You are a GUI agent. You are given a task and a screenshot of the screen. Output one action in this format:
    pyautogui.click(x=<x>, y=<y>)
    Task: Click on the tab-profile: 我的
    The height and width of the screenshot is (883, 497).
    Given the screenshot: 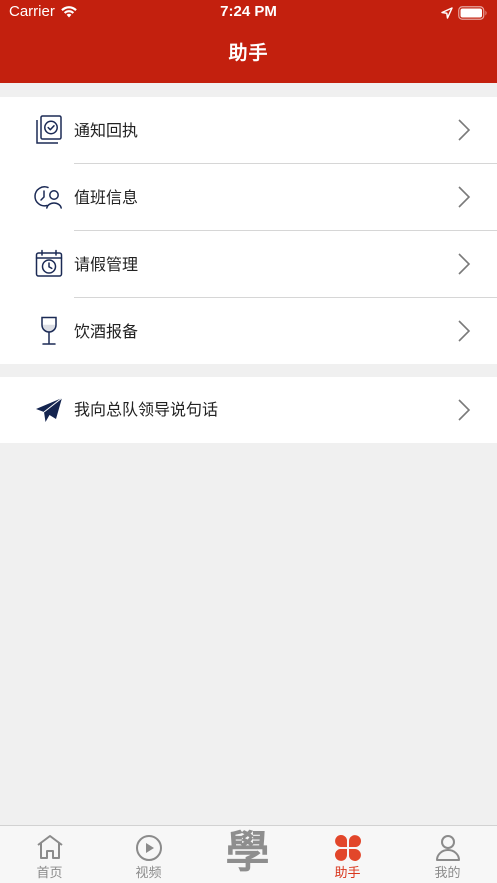 What is the action you would take?
    pyautogui.click(x=447, y=854)
    